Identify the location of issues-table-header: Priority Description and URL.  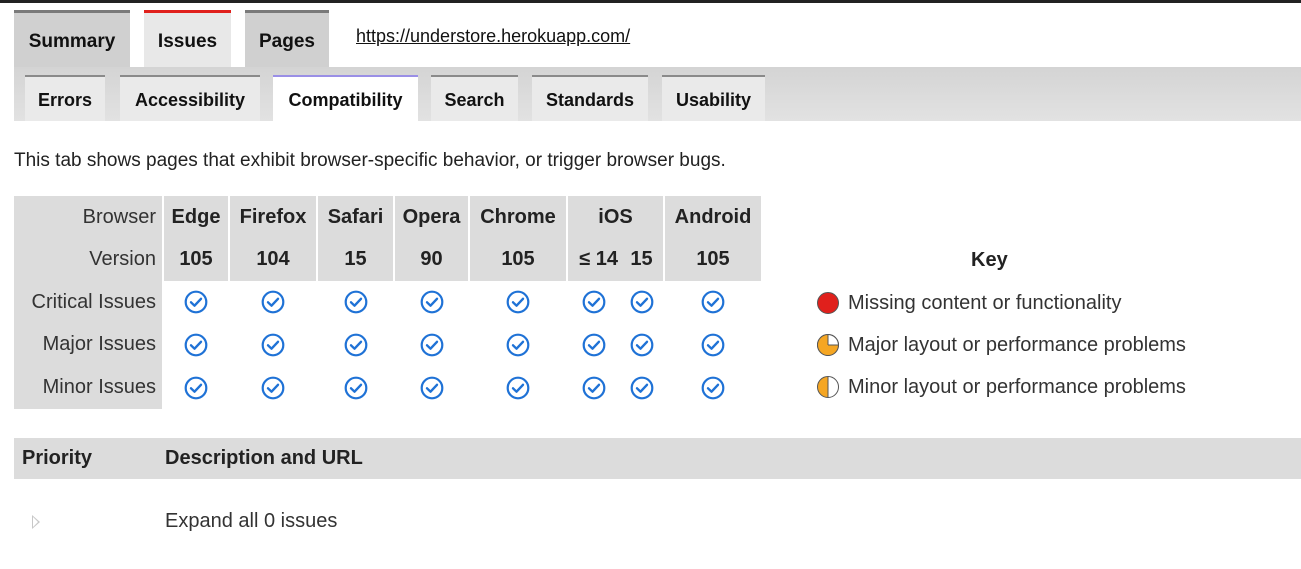
(657, 458).